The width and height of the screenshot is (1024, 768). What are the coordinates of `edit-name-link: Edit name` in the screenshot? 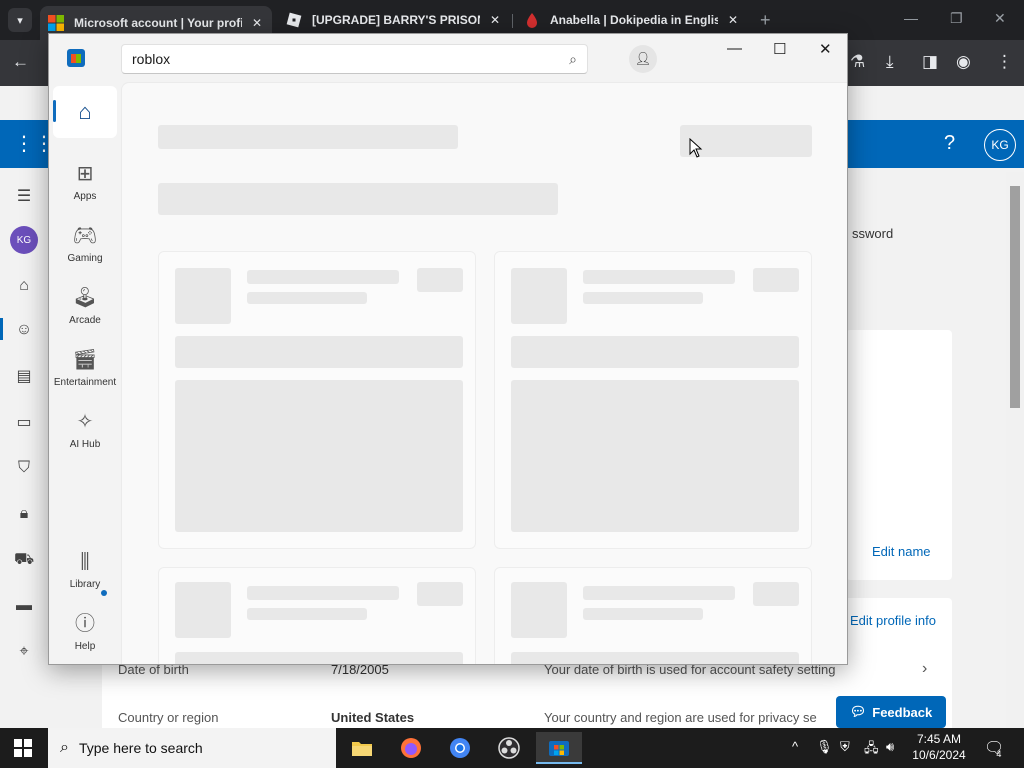 It's located at (901, 551).